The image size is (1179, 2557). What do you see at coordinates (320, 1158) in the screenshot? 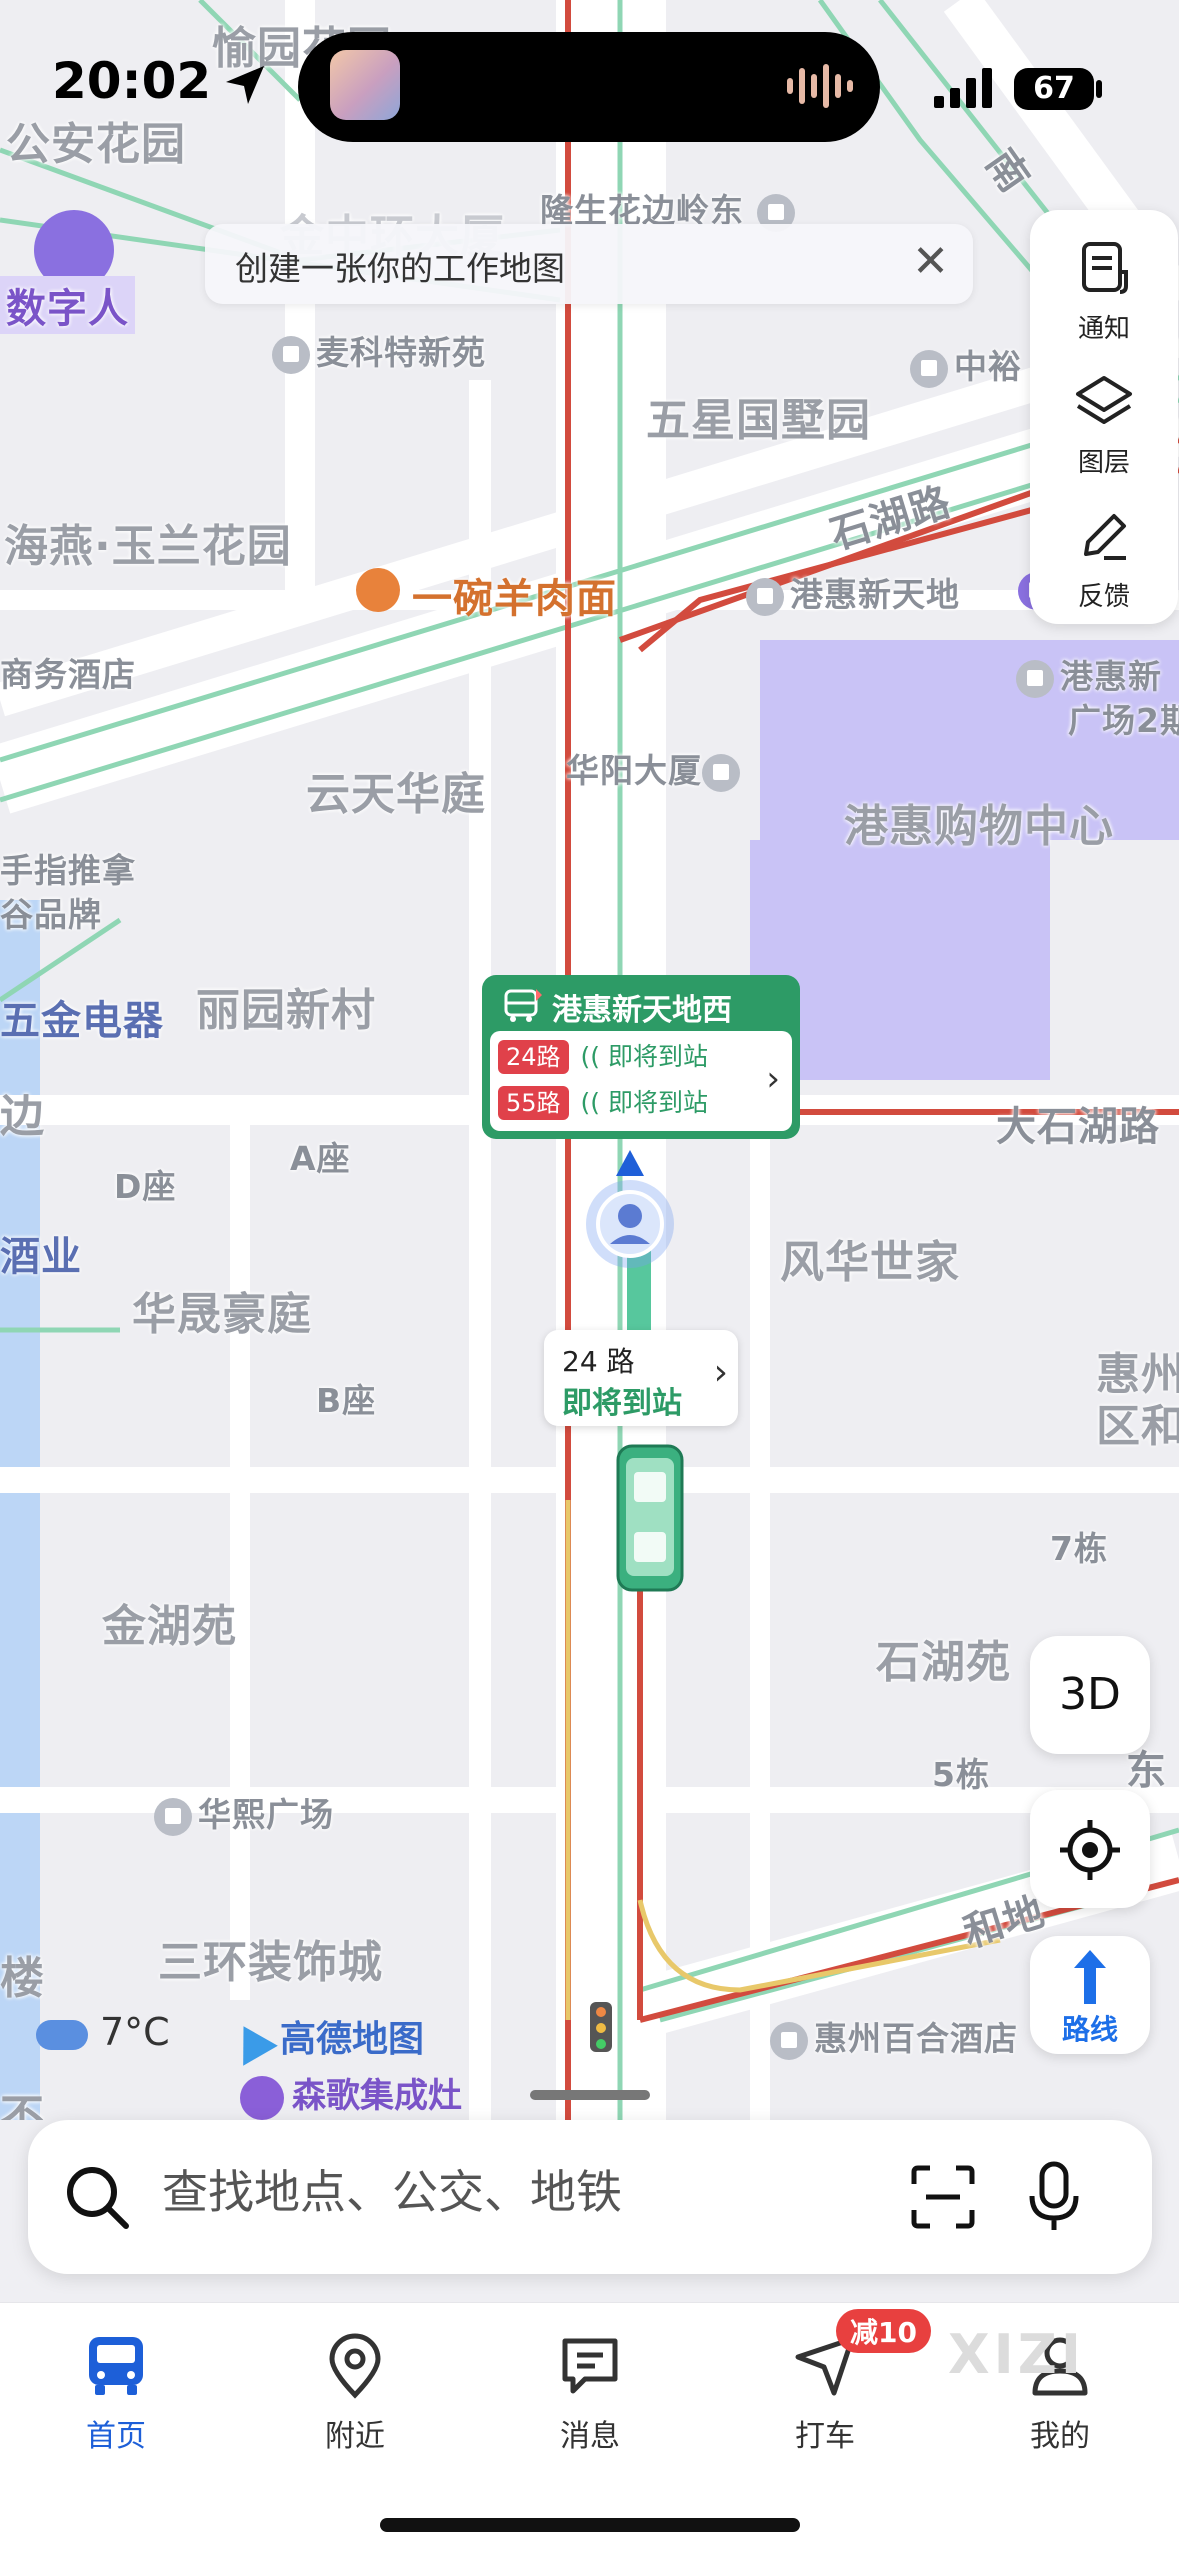
I see `map-label: A座` at bounding box center [320, 1158].